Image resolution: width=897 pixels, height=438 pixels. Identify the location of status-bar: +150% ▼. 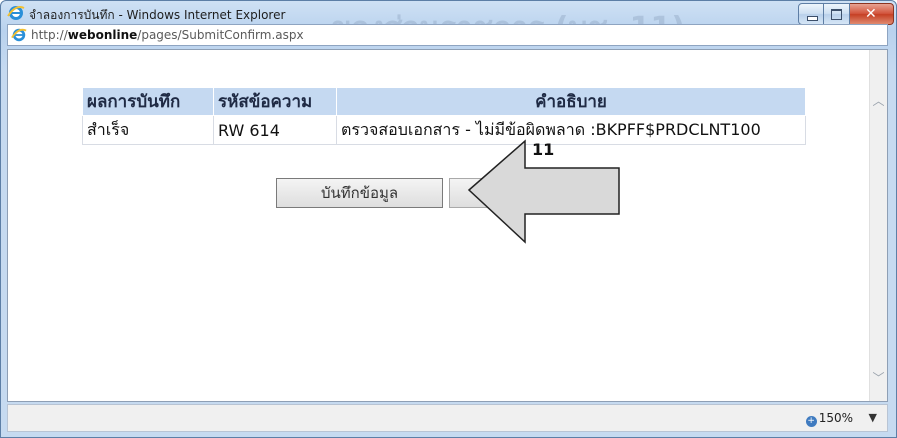
(447, 418).